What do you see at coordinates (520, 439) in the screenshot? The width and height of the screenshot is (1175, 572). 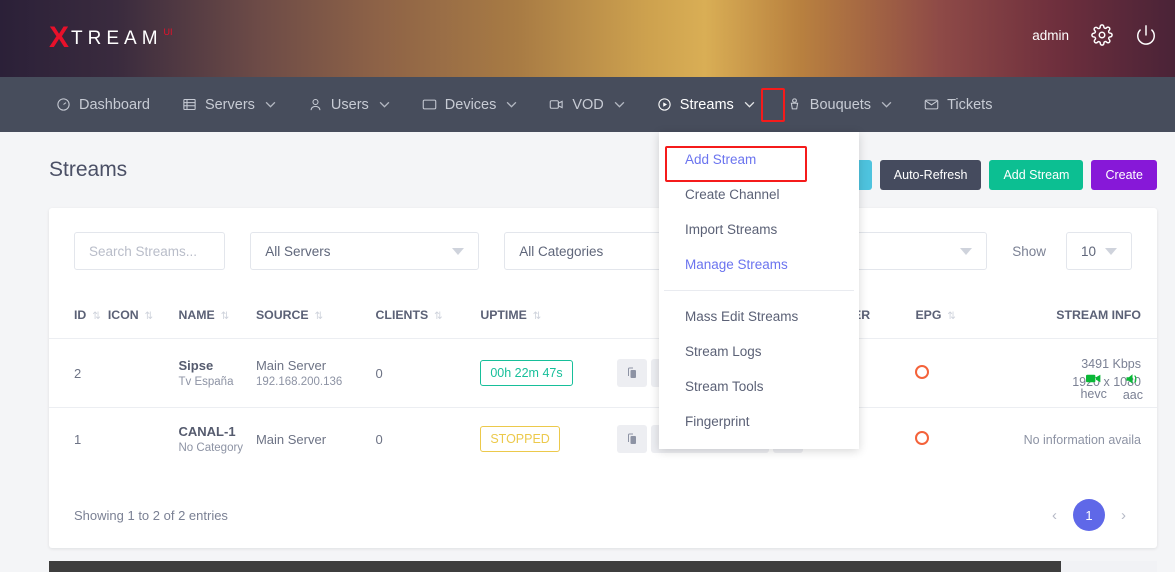 I see `uptime-badge: STOPPED` at bounding box center [520, 439].